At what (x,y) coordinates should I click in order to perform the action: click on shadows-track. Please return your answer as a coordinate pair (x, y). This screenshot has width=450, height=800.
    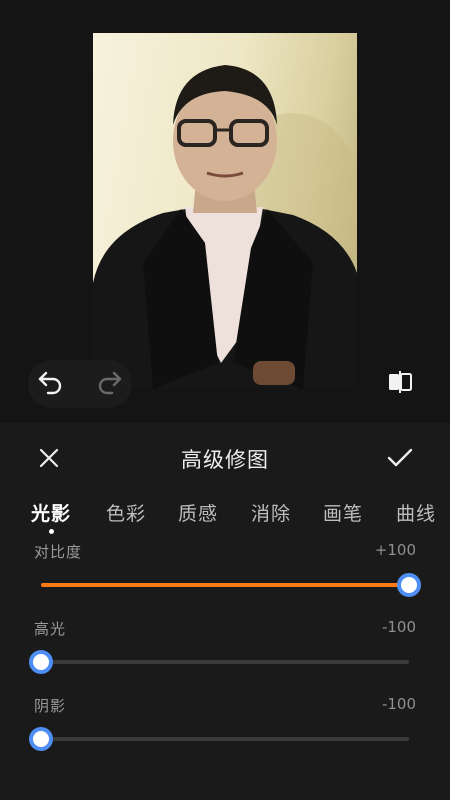
    Looking at the image, I should click on (225, 739).